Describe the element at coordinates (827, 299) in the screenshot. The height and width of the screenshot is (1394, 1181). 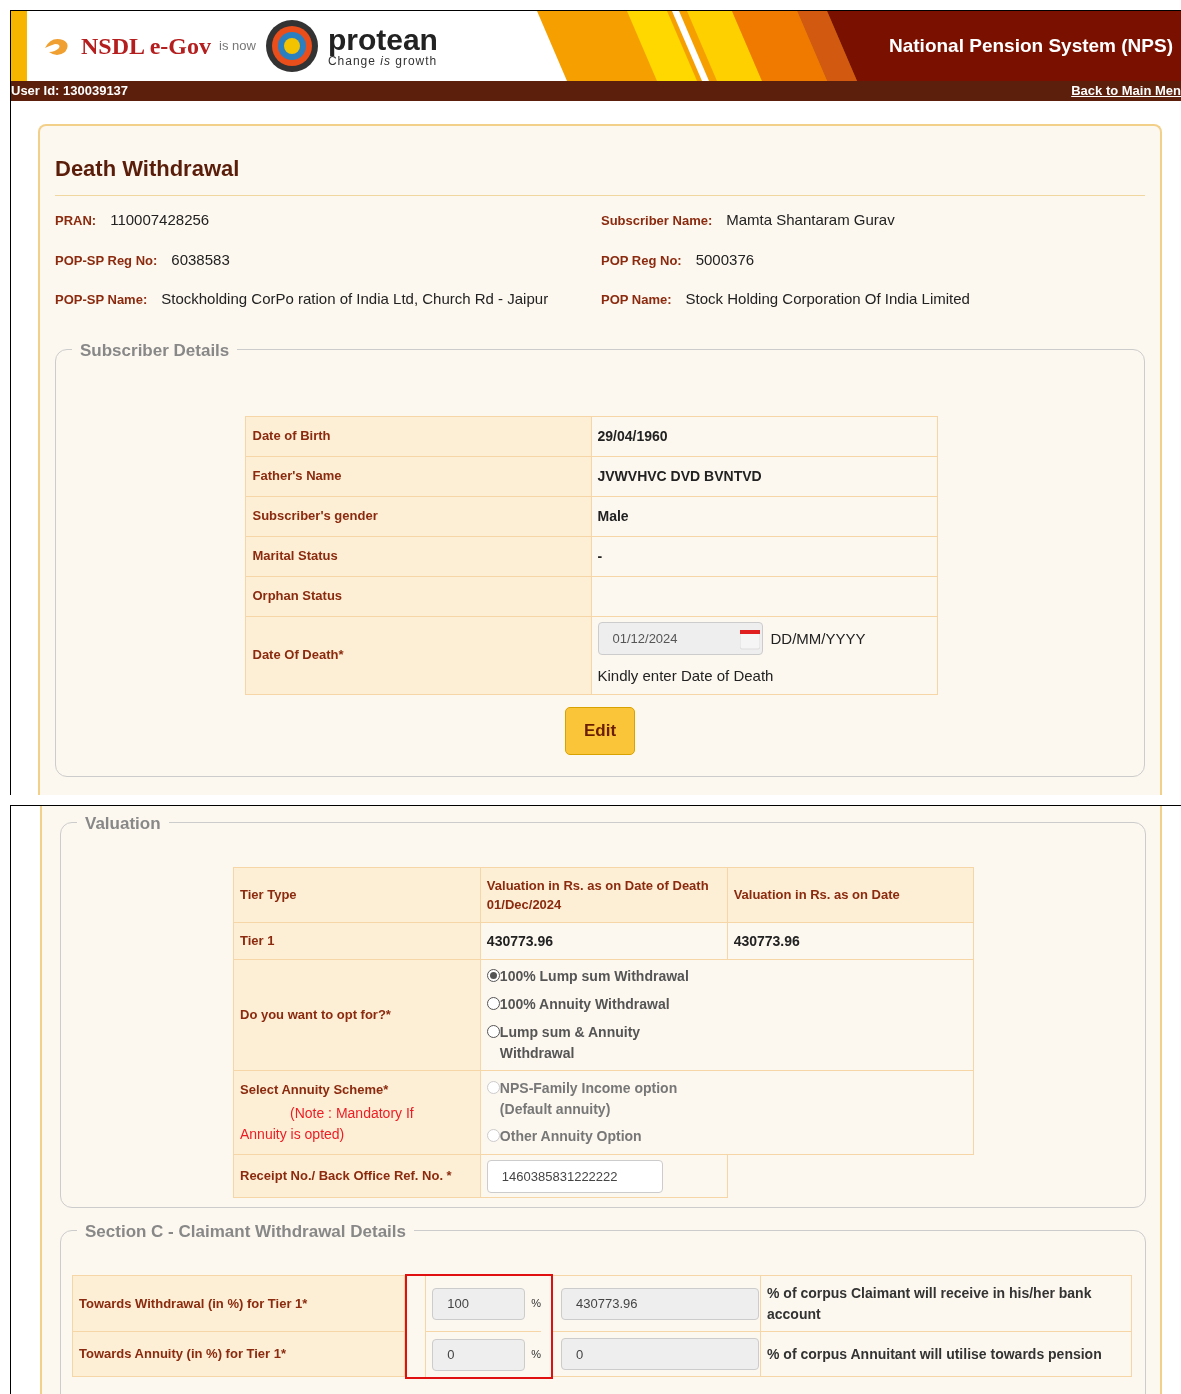
I see `field-value: Stock Holding Corporation Of India Limited` at that location.